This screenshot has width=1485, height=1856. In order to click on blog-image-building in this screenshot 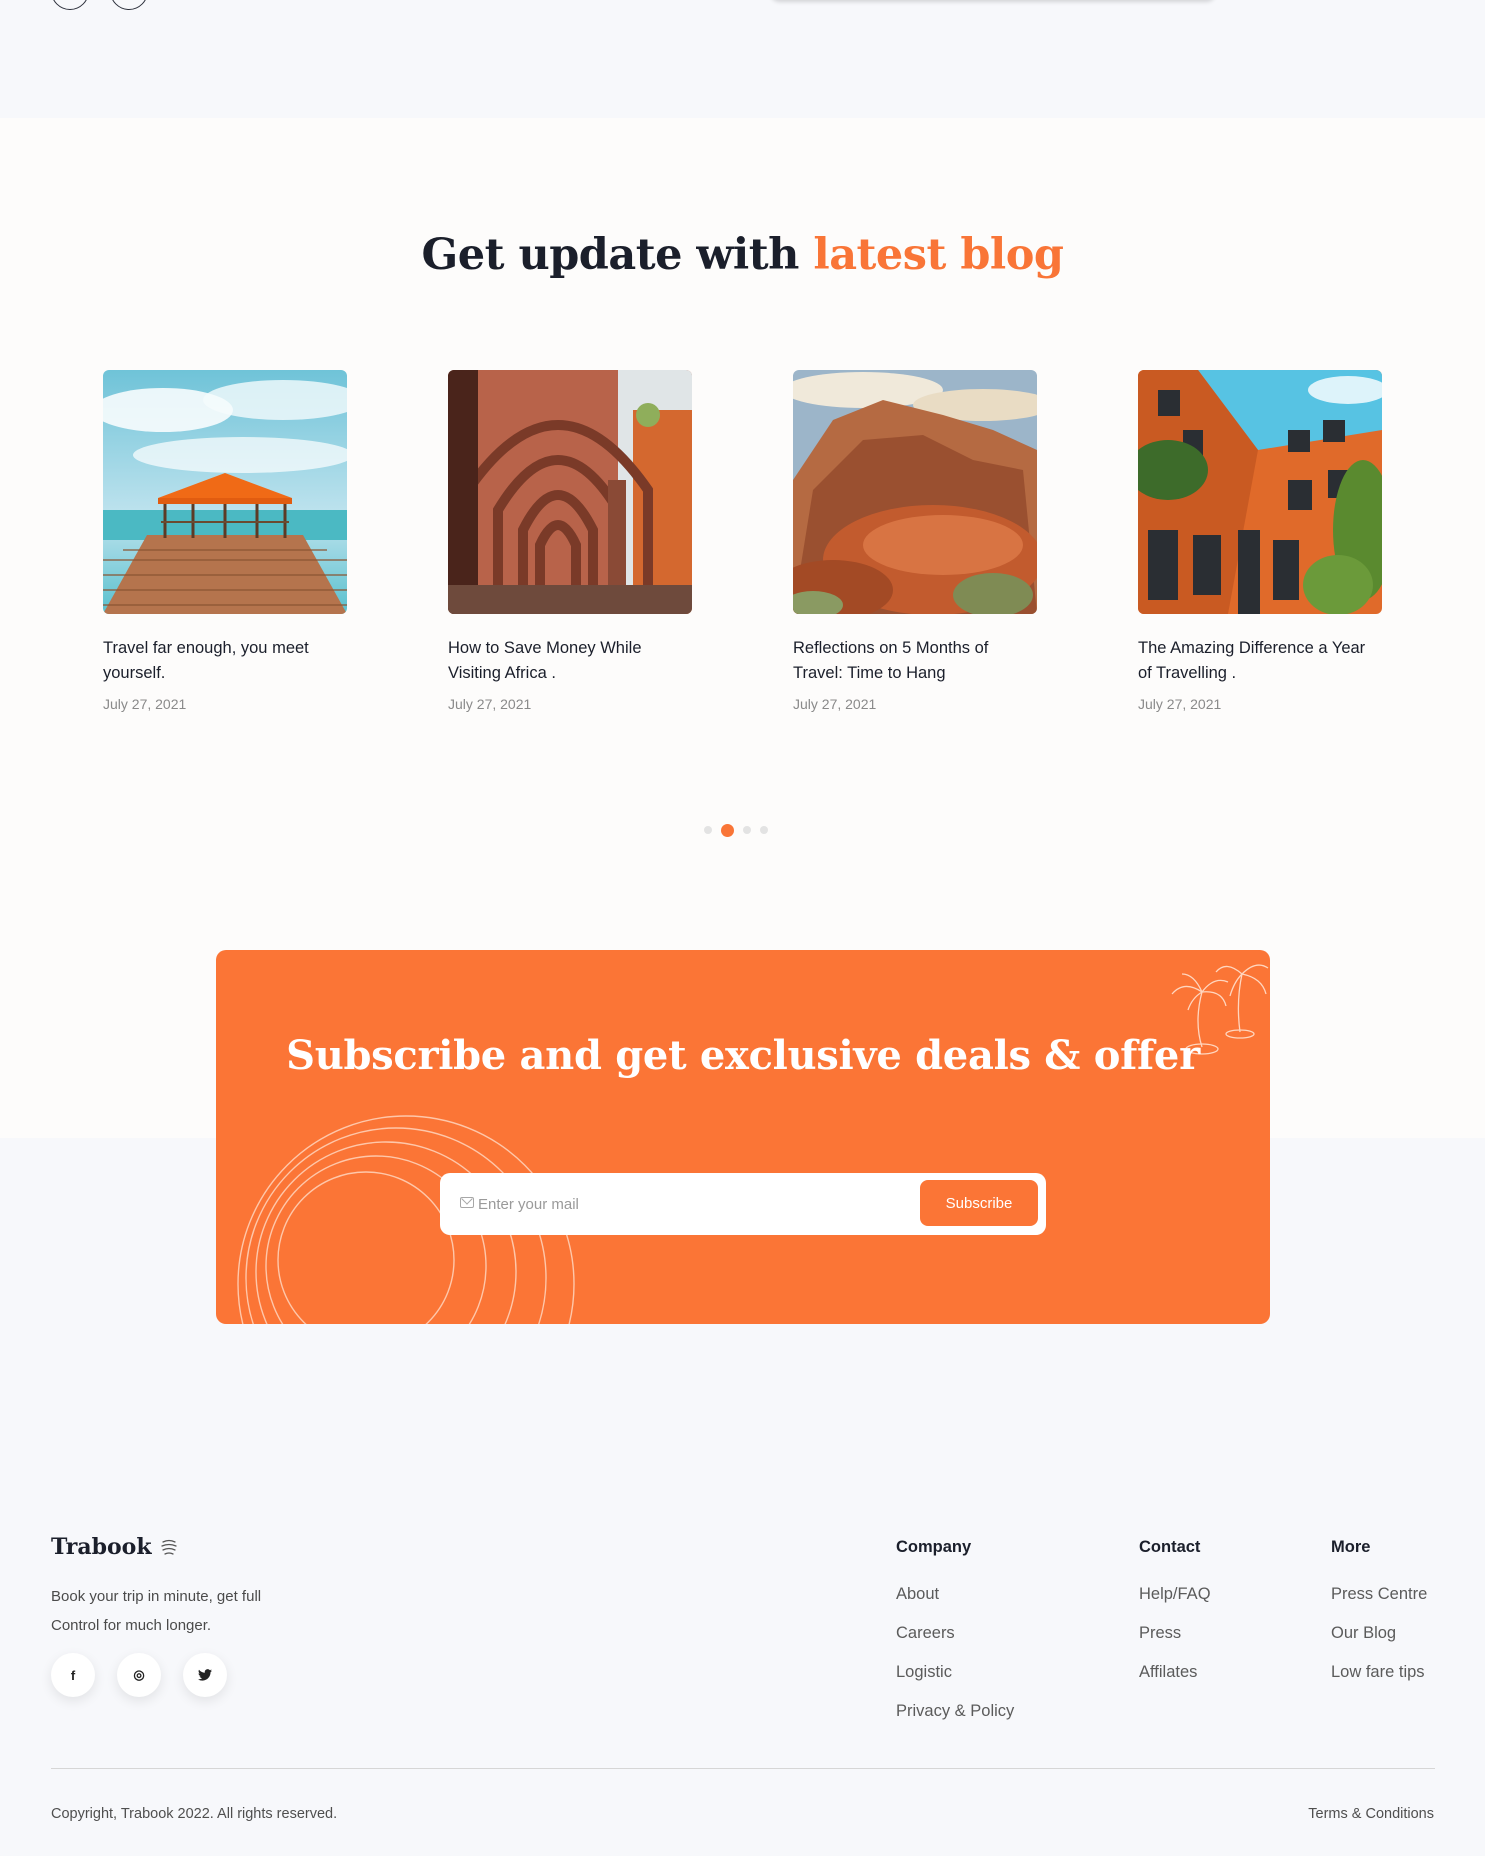, I will do `click(1260, 492)`.